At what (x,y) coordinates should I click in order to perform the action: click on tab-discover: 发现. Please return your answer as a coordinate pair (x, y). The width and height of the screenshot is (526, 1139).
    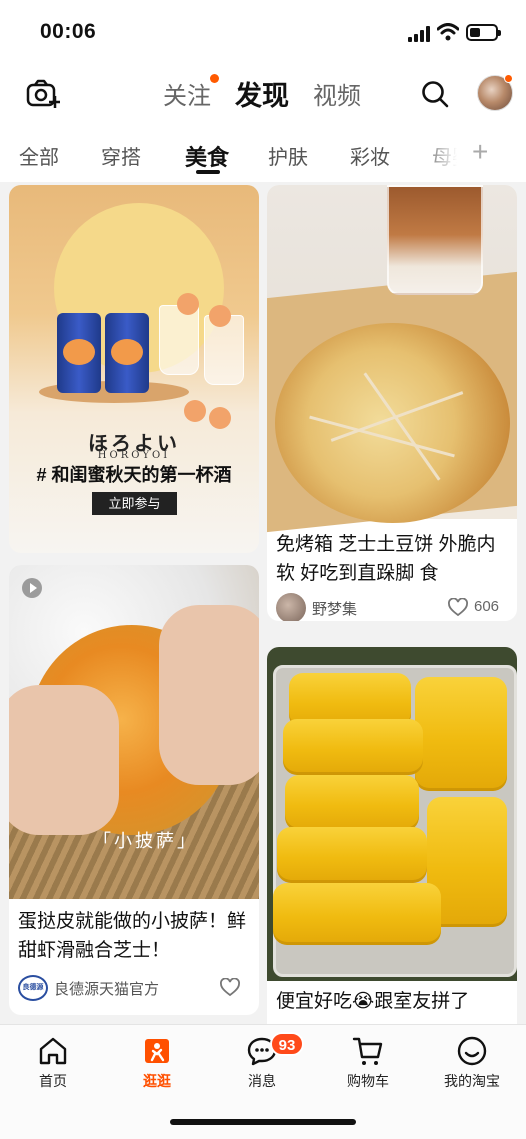
    Looking at the image, I should click on (262, 93).